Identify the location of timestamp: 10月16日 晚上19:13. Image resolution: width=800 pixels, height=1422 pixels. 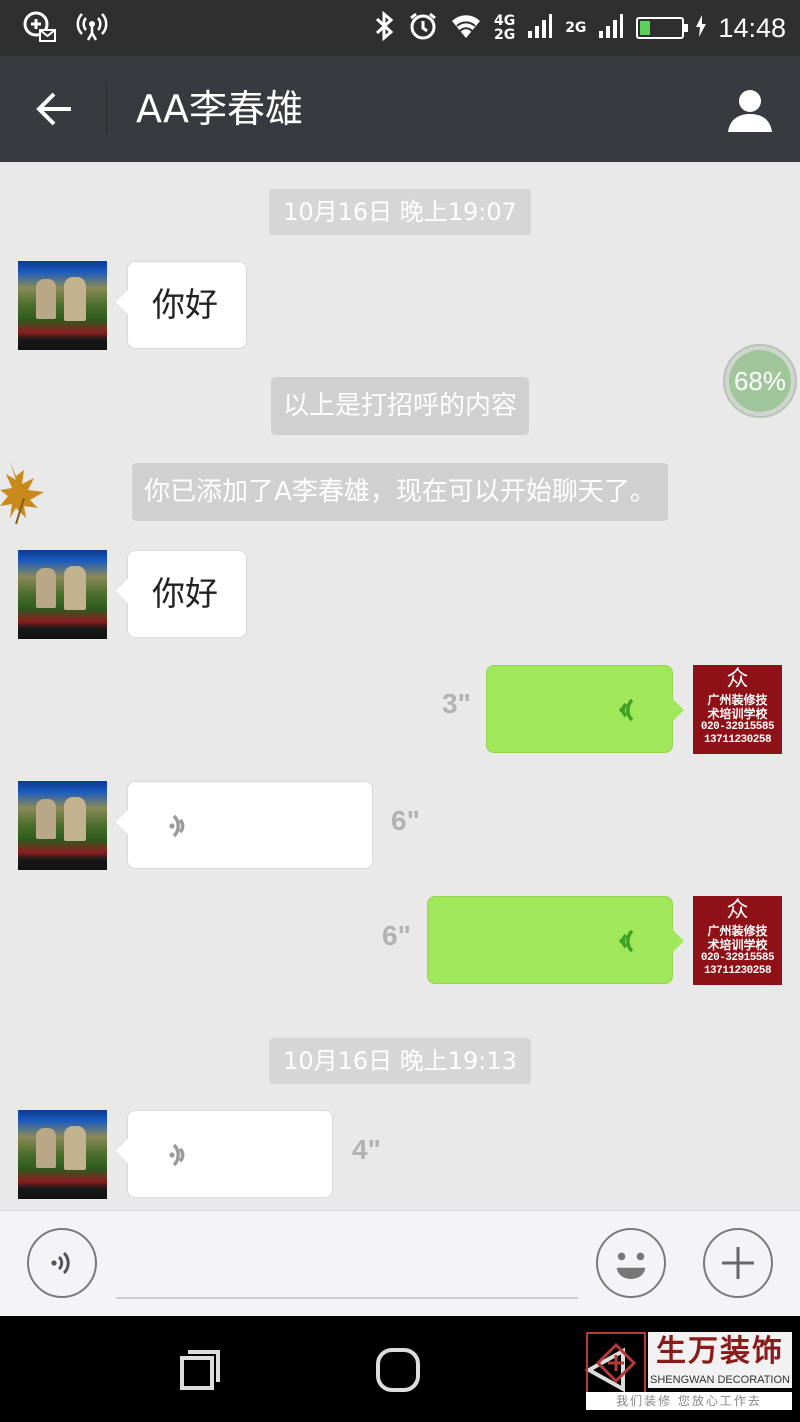
(400, 1061).